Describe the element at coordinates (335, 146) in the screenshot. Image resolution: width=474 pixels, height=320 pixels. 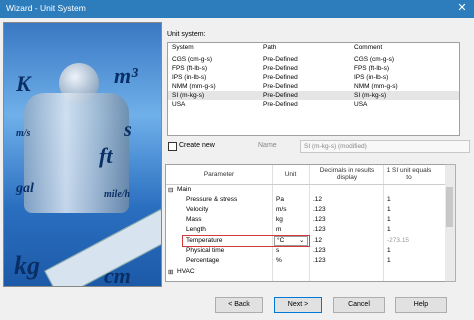
I see `name-field-value: SI (m-kg-s) (modified)` at that location.